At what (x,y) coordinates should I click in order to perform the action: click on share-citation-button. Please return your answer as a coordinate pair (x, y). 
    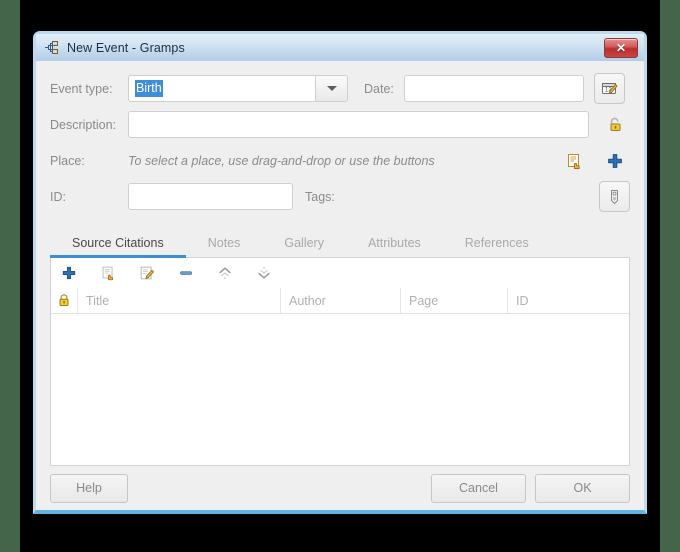
    Looking at the image, I should click on (108, 273).